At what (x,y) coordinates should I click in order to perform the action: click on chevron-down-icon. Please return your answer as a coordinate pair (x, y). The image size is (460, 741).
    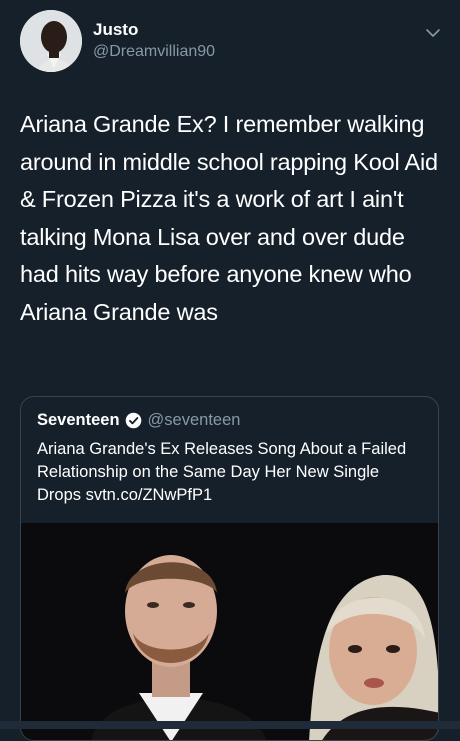
    Looking at the image, I should click on (433, 33).